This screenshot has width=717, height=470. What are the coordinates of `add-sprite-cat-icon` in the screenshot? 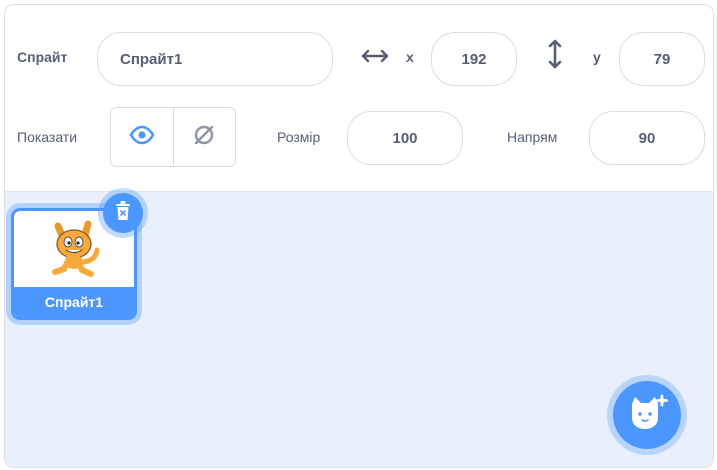 It's located at (647, 415).